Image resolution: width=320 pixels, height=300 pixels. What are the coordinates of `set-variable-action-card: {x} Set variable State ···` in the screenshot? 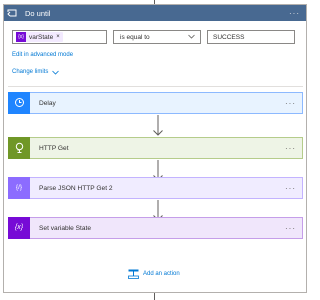 It's located at (155, 227).